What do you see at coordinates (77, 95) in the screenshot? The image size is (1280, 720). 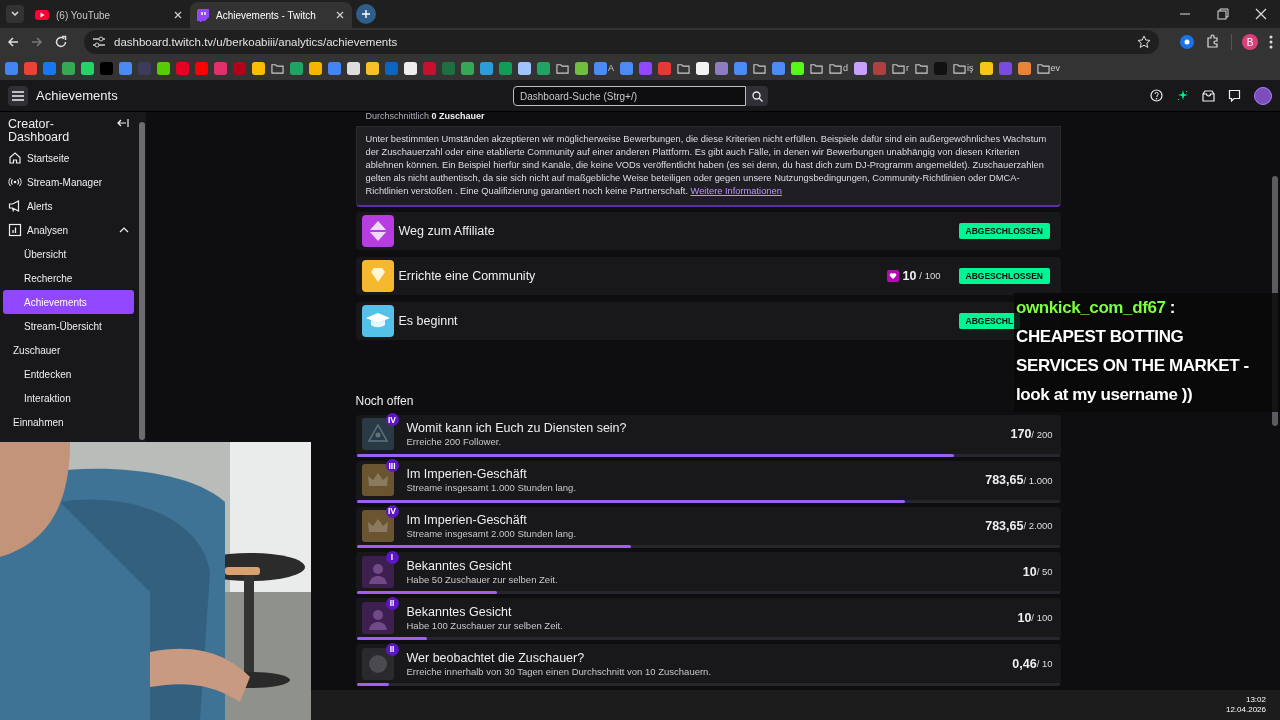 I see `page-title: Achievements` at bounding box center [77, 95].